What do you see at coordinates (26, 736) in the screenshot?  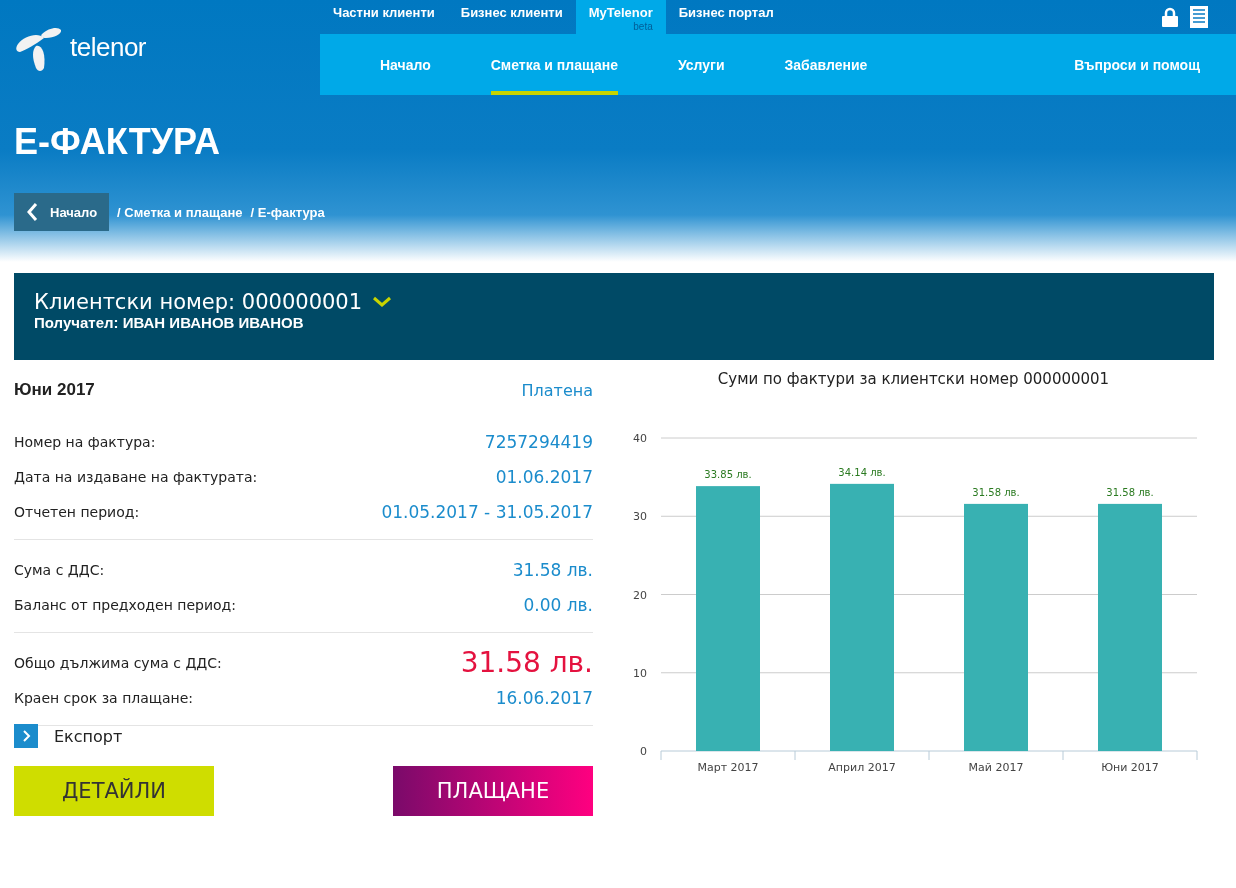 I see `chevron-right-icon` at bounding box center [26, 736].